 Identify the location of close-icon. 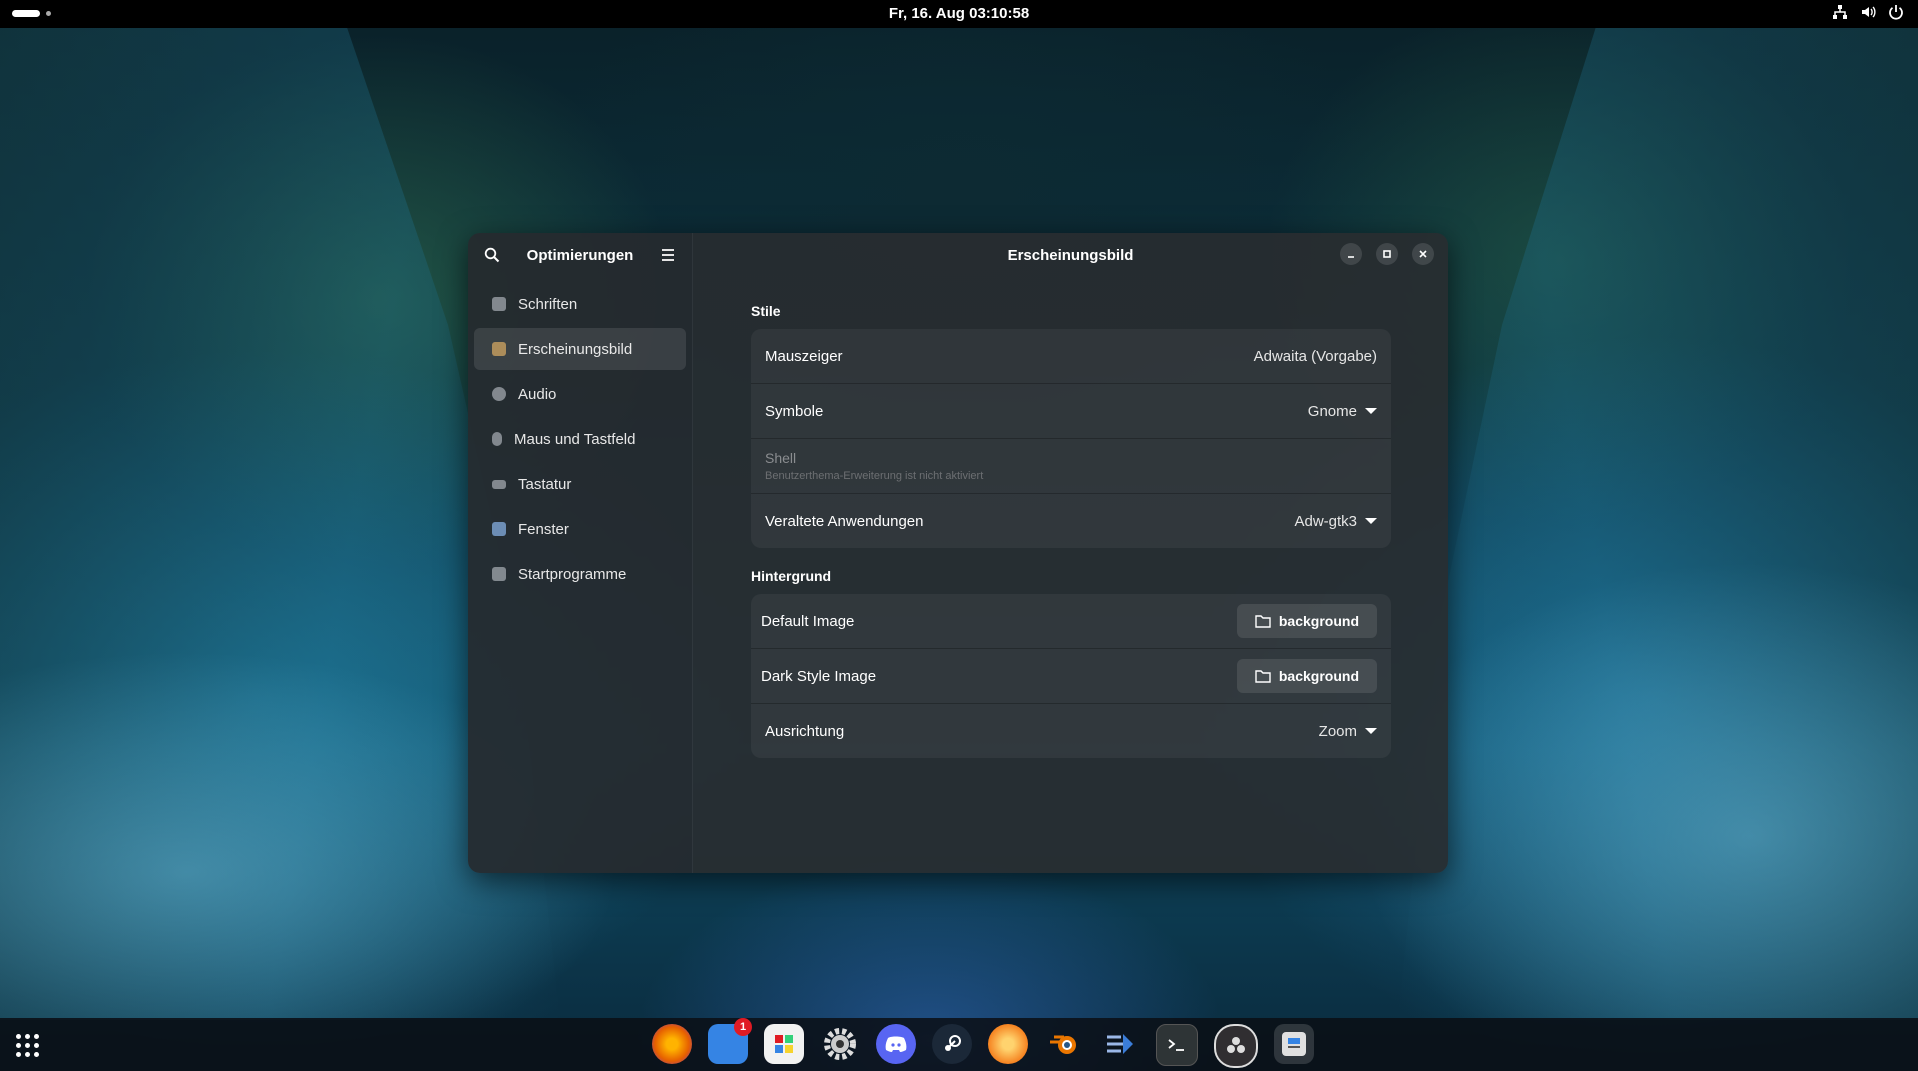
(1423, 254).